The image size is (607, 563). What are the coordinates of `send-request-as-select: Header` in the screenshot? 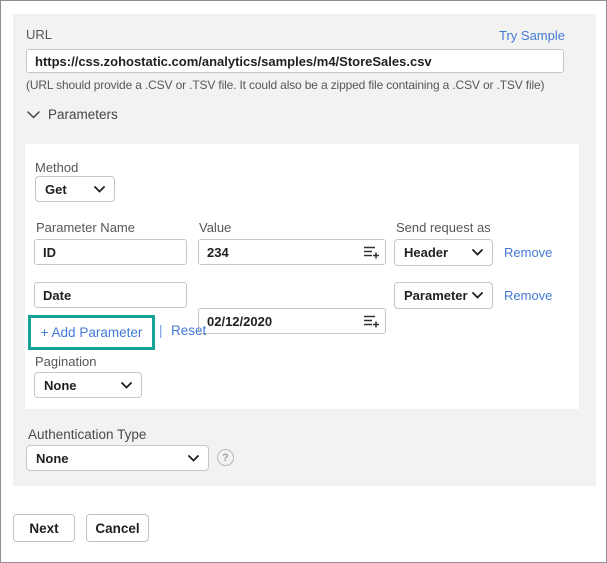 It's located at (443, 252).